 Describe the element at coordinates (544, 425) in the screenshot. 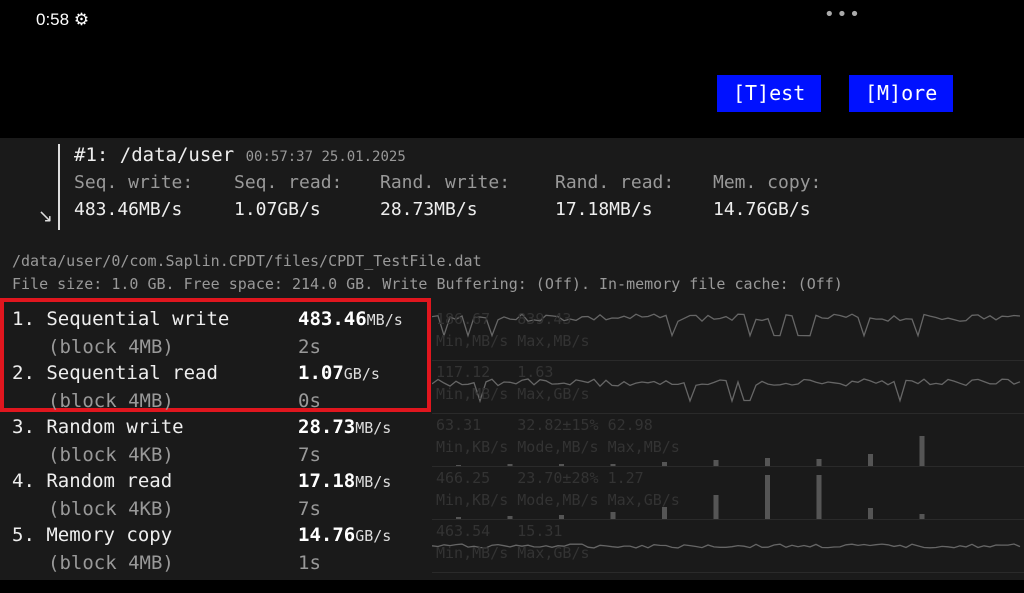

I see `graph-stats: 63.31 32.82±15% 62.98` at that location.